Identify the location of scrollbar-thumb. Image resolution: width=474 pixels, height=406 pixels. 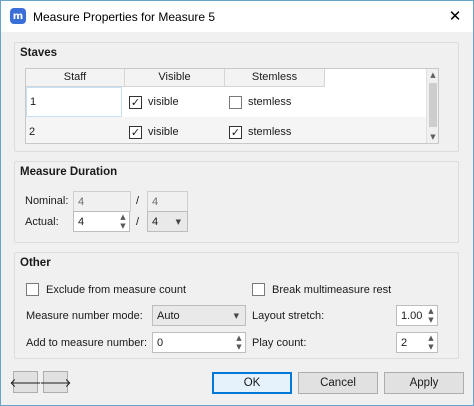
(433, 105).